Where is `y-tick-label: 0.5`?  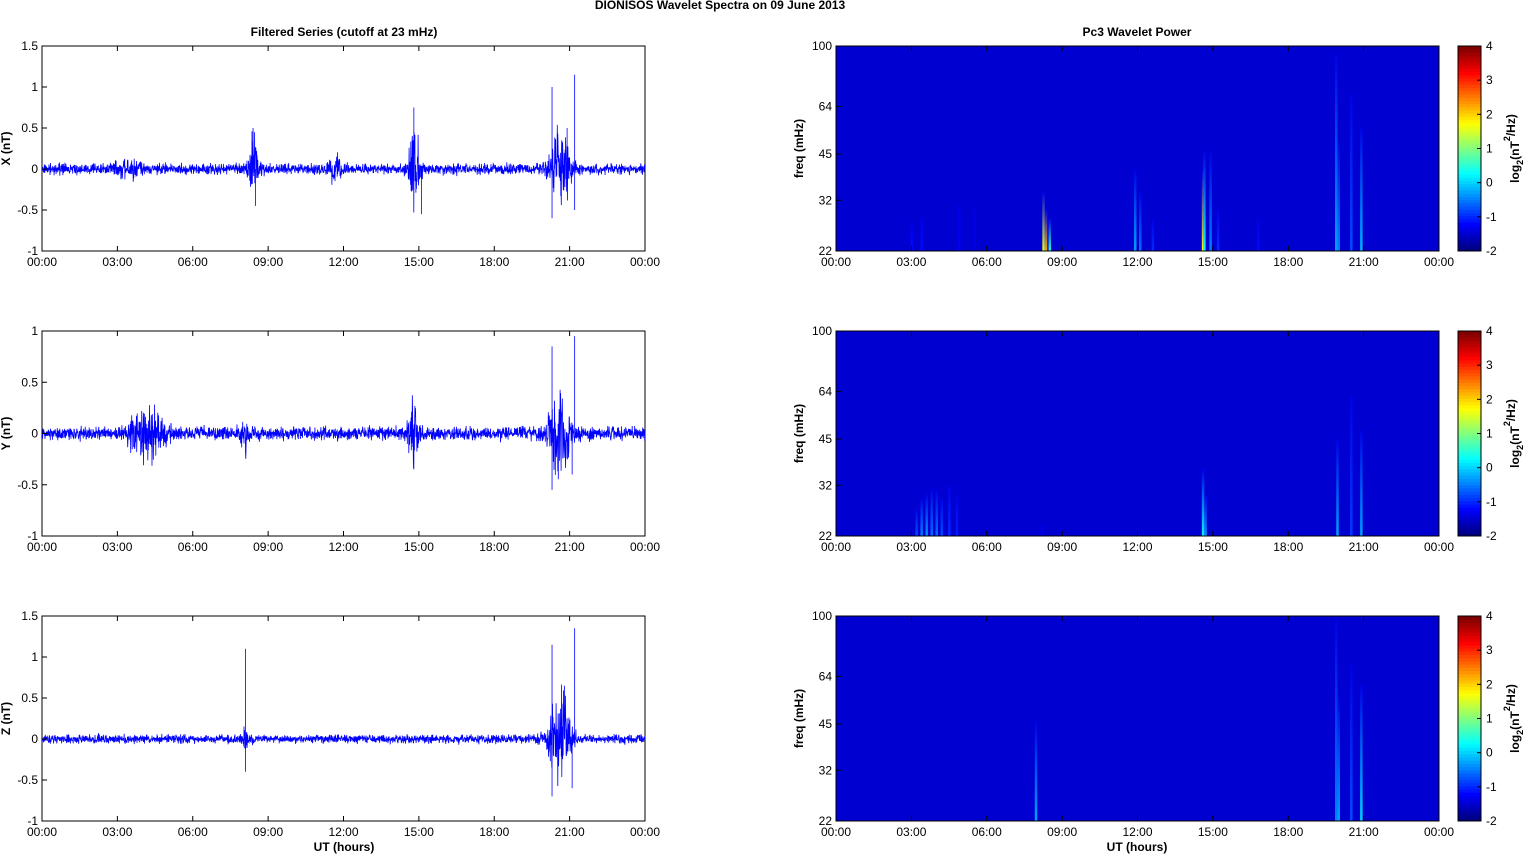 y-tick-label: 0.5 is located at coordinates (29, 698).